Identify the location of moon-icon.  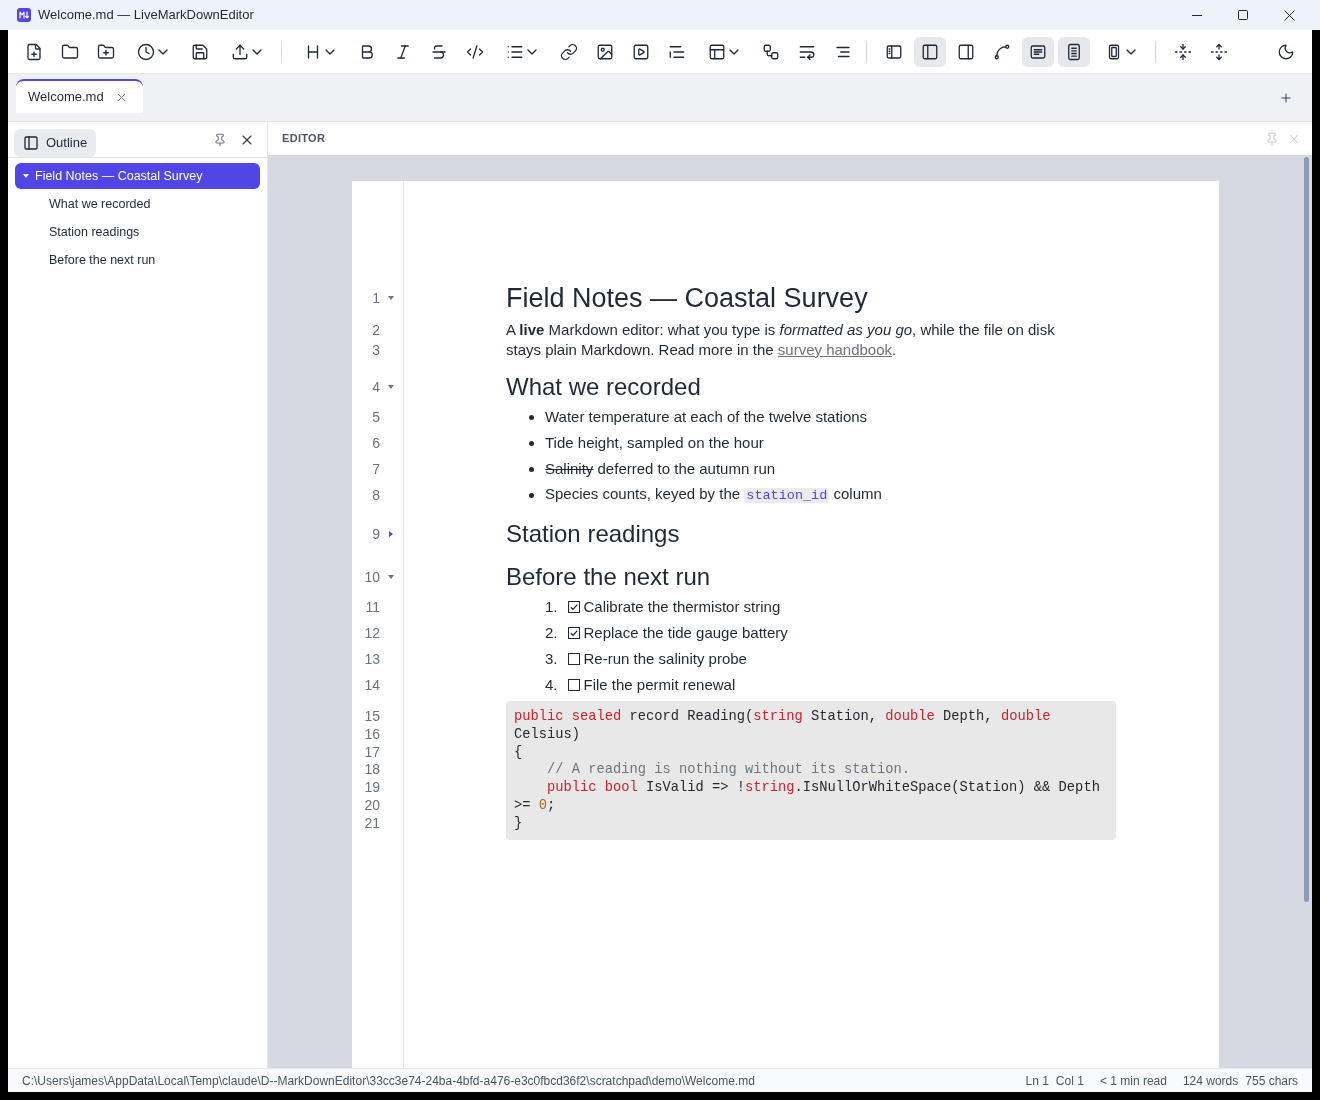
(1286, 51).